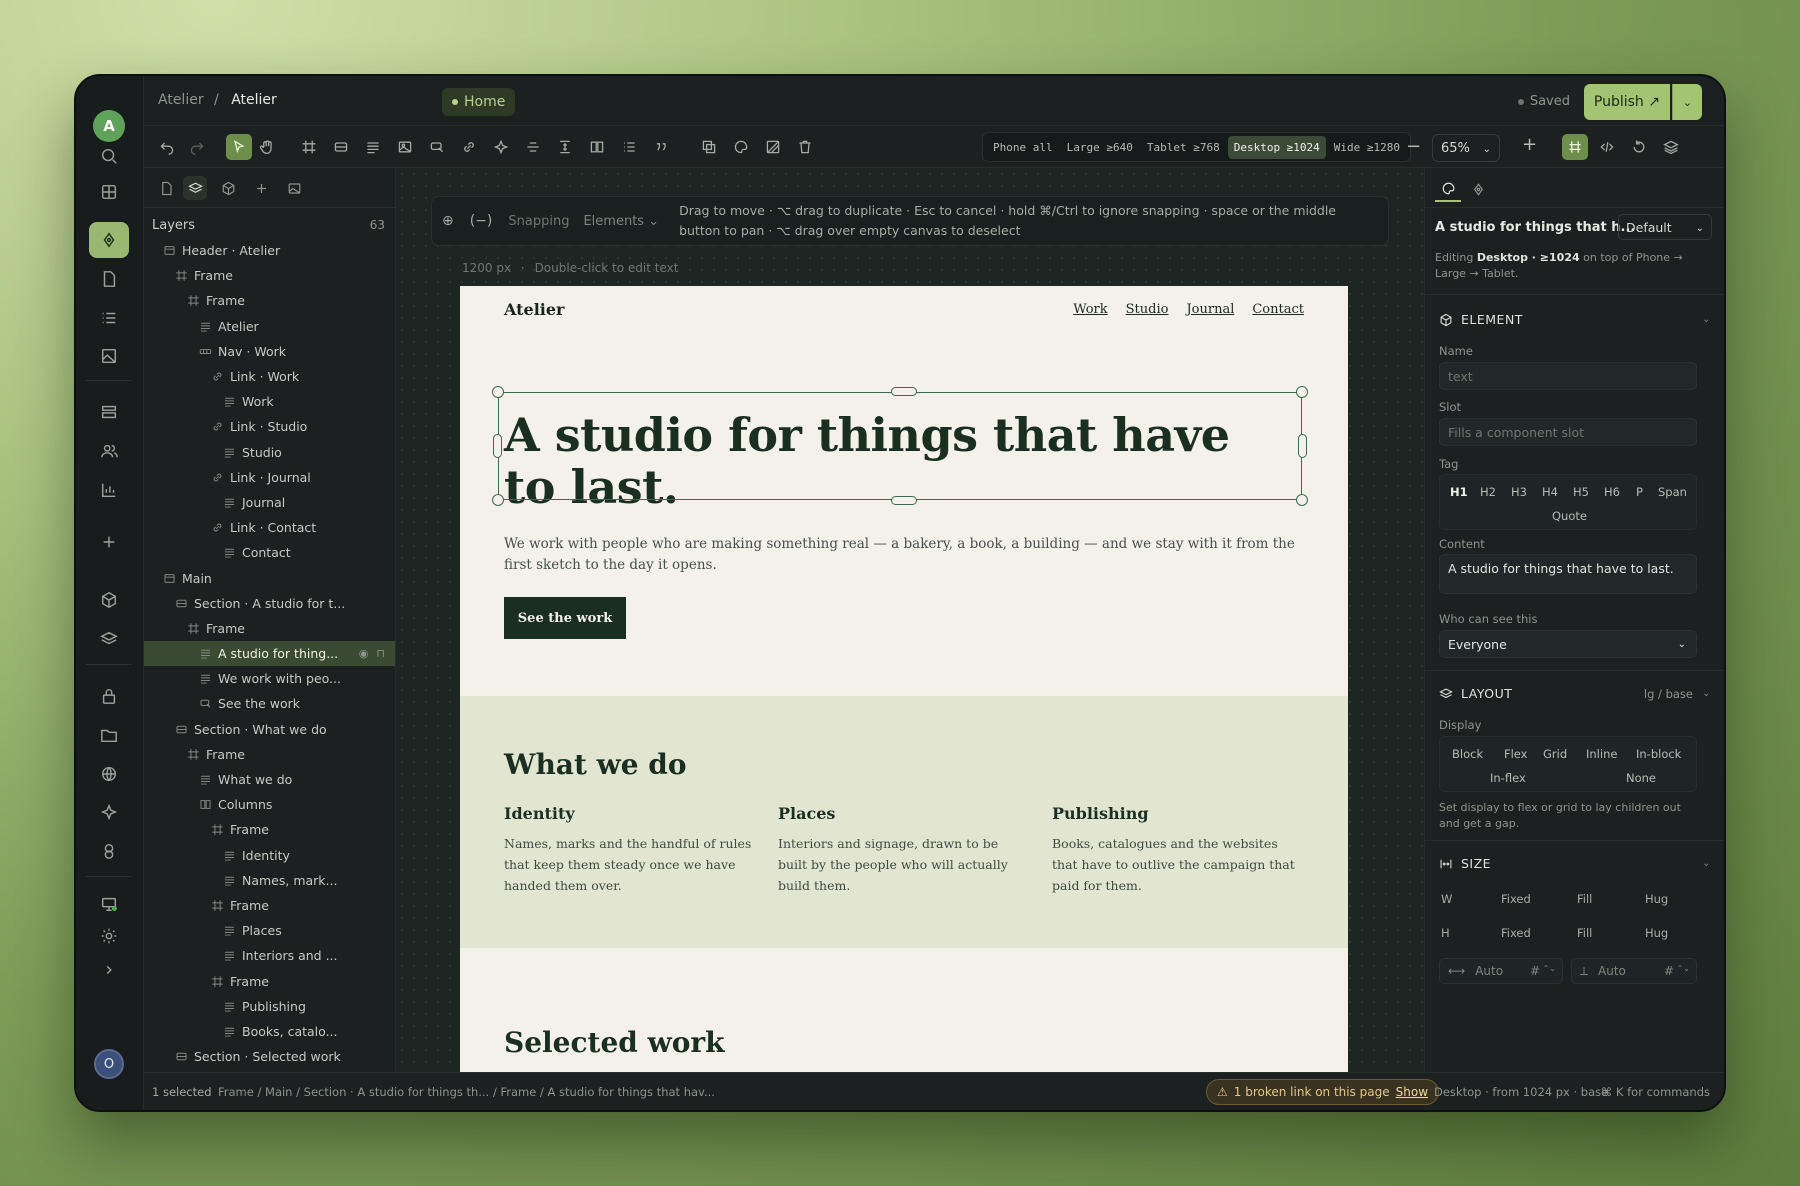 Image resolution: width=1800 pixels, height=1186 pixels. I want to click on show-broken-link-button: Show, so click(1412, 1092).